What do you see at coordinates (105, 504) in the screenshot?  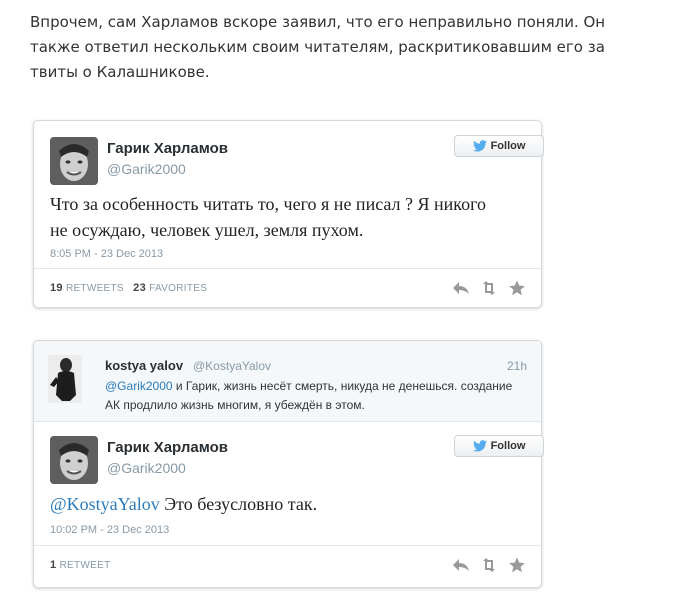 I see `mention-link: @KostyaYalov` at bounding box center [105, 504].